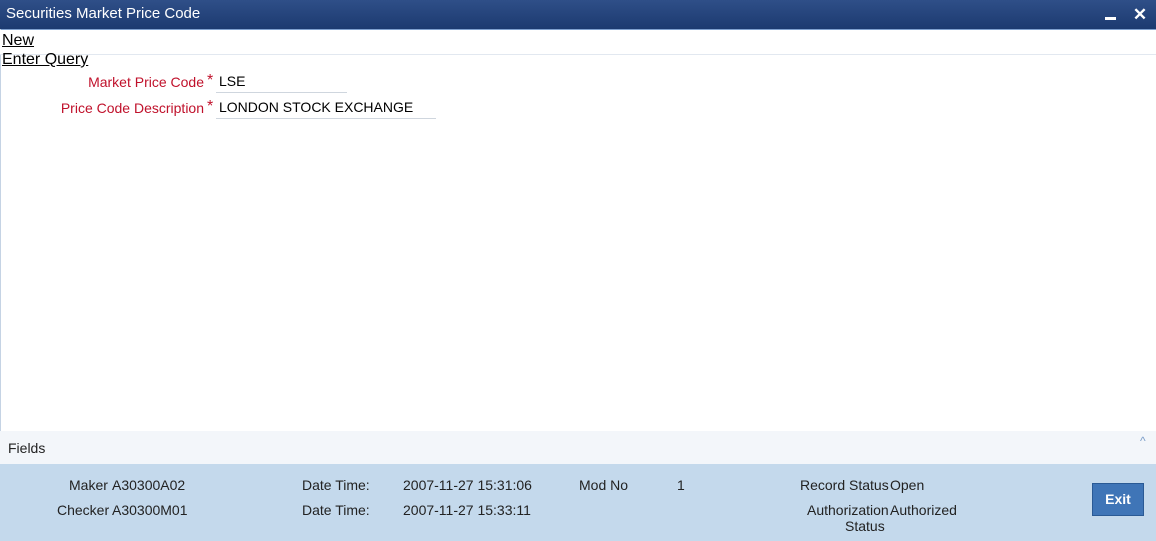  What do you see at coordinates (865, 526) in the screenshot?
I see `authorization-status-label-line2: Status` at bounding box center [865, 526].